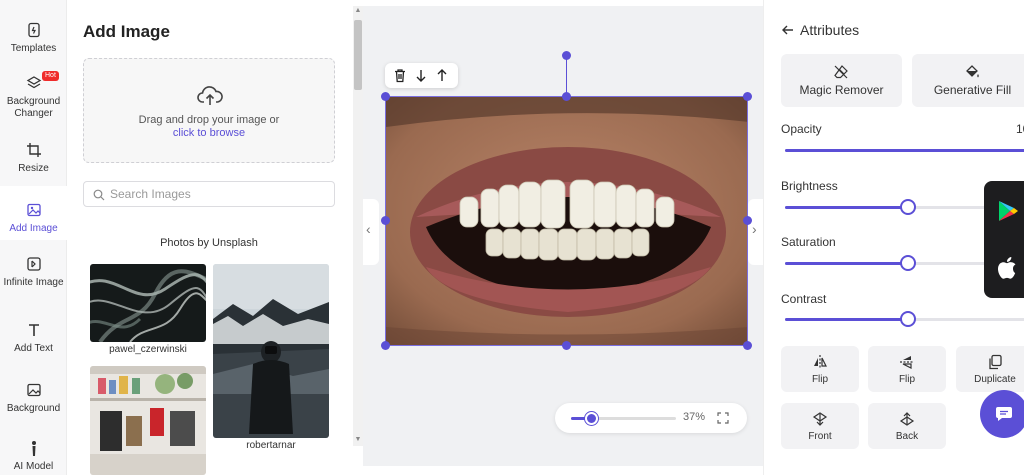 The image size is (1024, 475). I want to click on apple-icon, so click(1008, 268).